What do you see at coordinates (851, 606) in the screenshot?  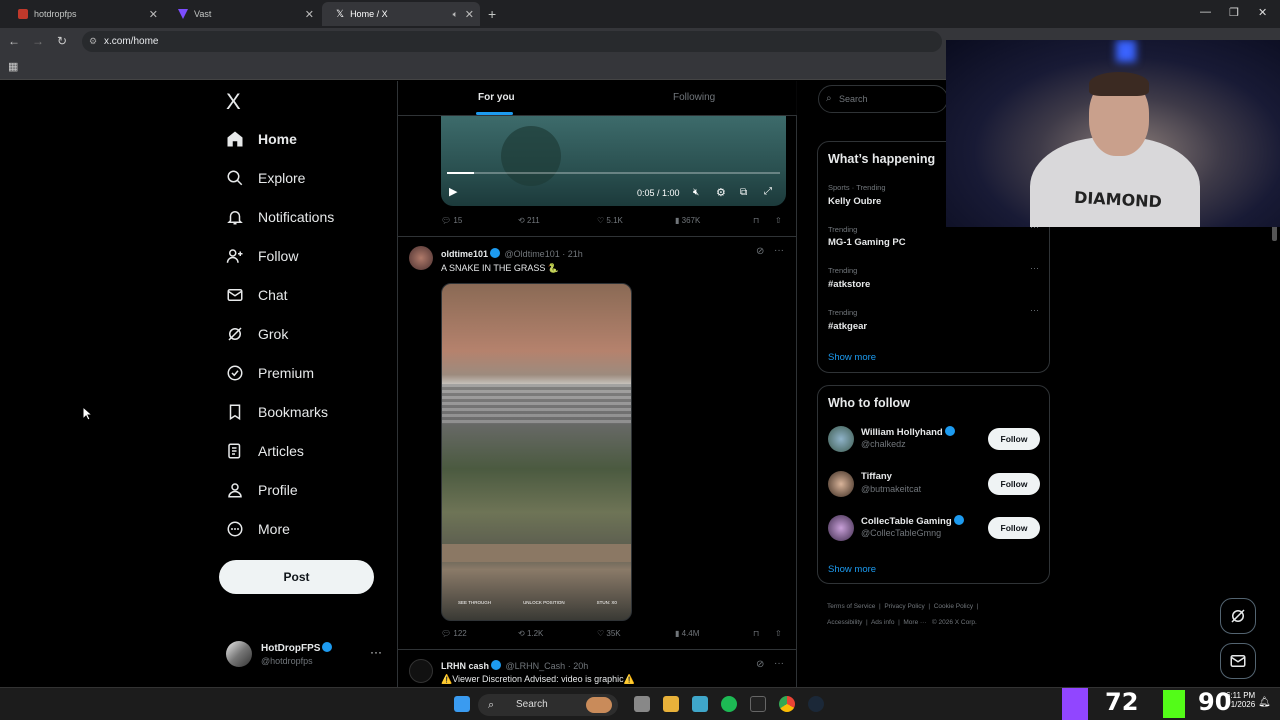 I see `footer-link: Terms of Service` at bounding box center [851, 606].